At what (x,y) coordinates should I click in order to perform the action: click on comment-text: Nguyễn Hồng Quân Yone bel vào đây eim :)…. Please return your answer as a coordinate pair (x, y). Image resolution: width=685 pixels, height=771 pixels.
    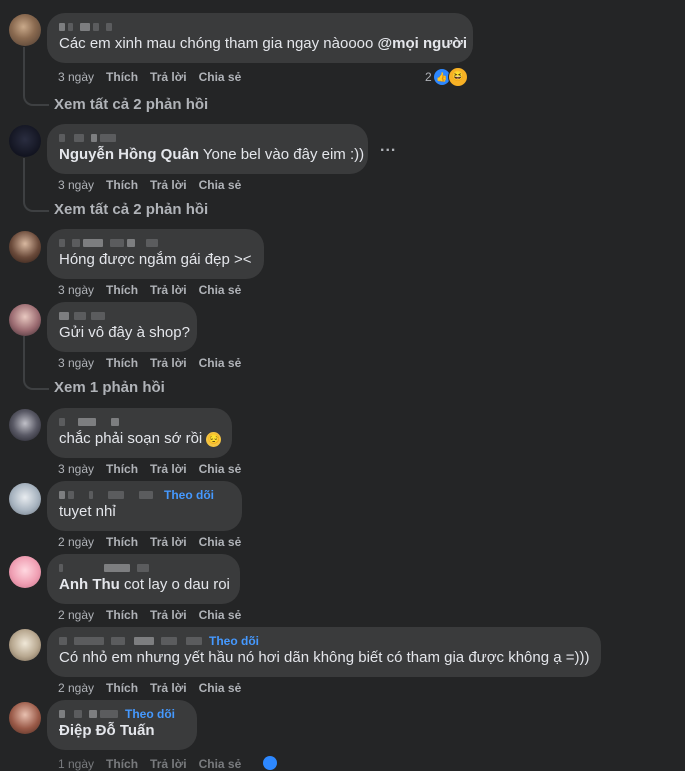
    Looking at the image, I should click on (212, 154).